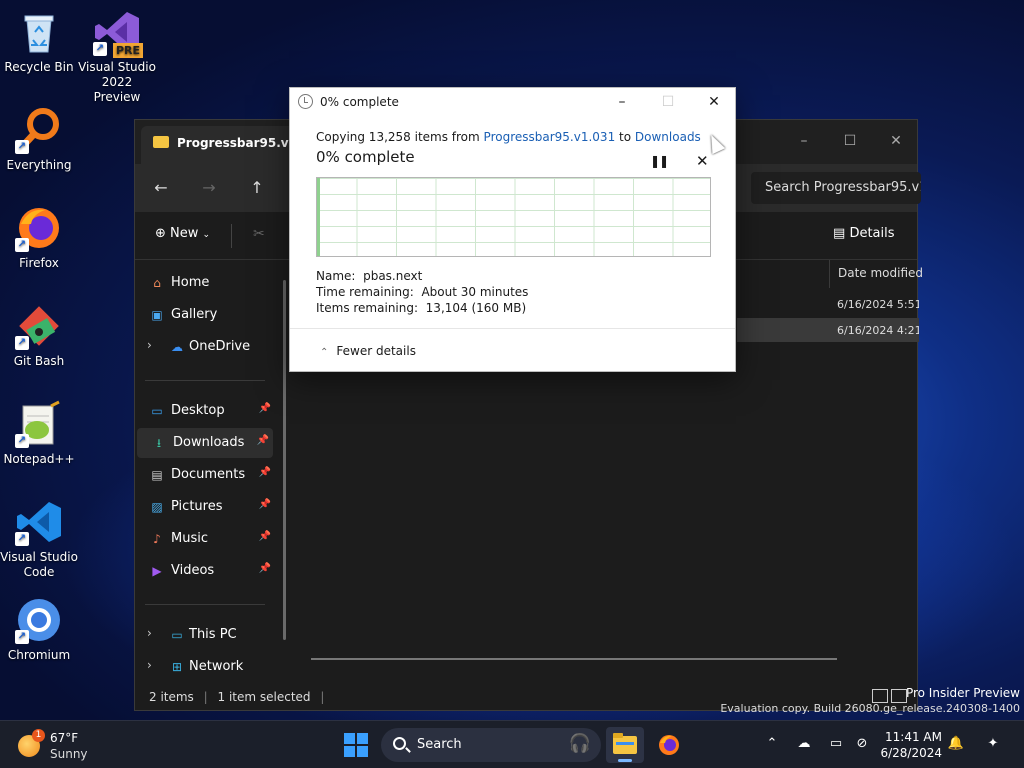 The height and width of the screenshot is (768, 1024). I want to click on desktop-icon-notepad-plus-plus: ↗ Notepad++, so click(39, 433).